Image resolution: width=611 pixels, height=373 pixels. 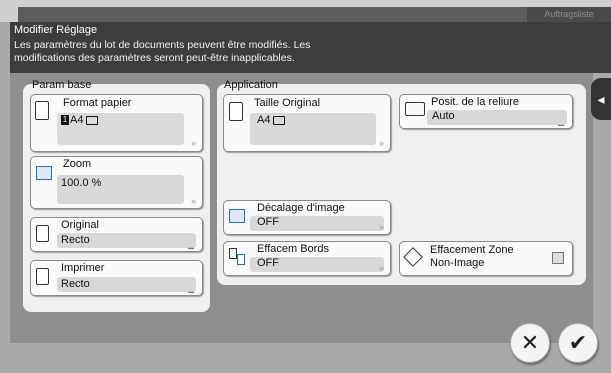 I want to click on effacem-bords-button: Effacem Bords OFF », so click(x=307, y=258).